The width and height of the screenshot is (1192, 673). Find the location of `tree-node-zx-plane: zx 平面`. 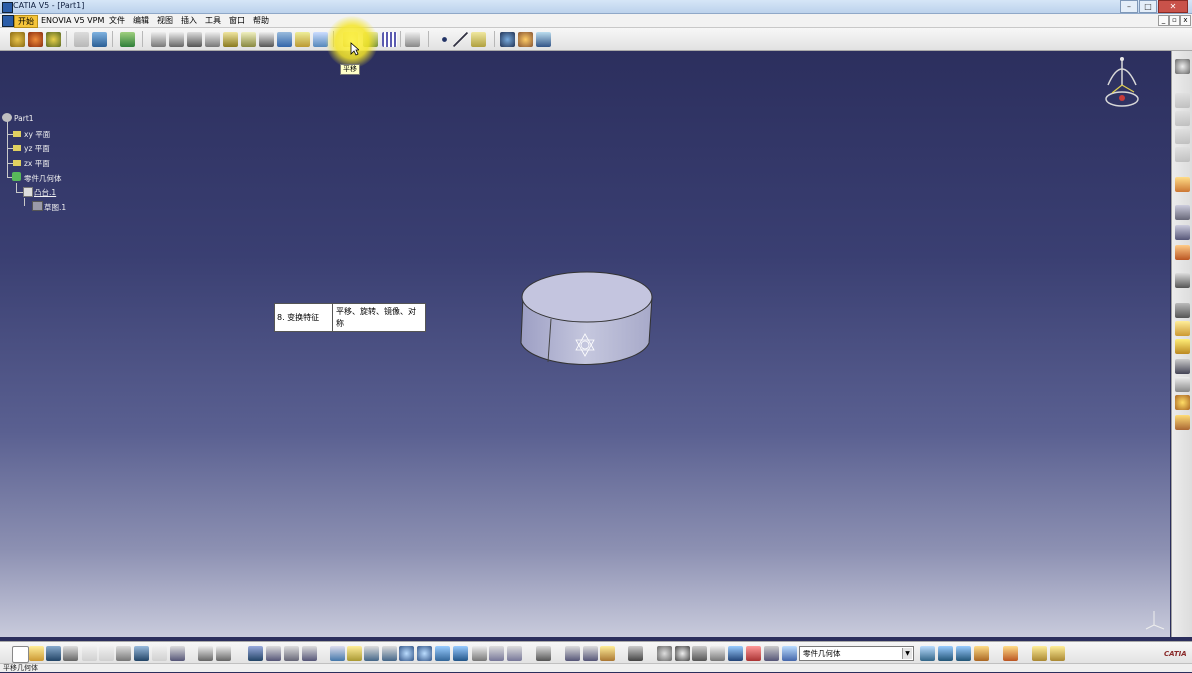

tree-node-zx-plane: zx 平面 is located at coordinates (37, 163).